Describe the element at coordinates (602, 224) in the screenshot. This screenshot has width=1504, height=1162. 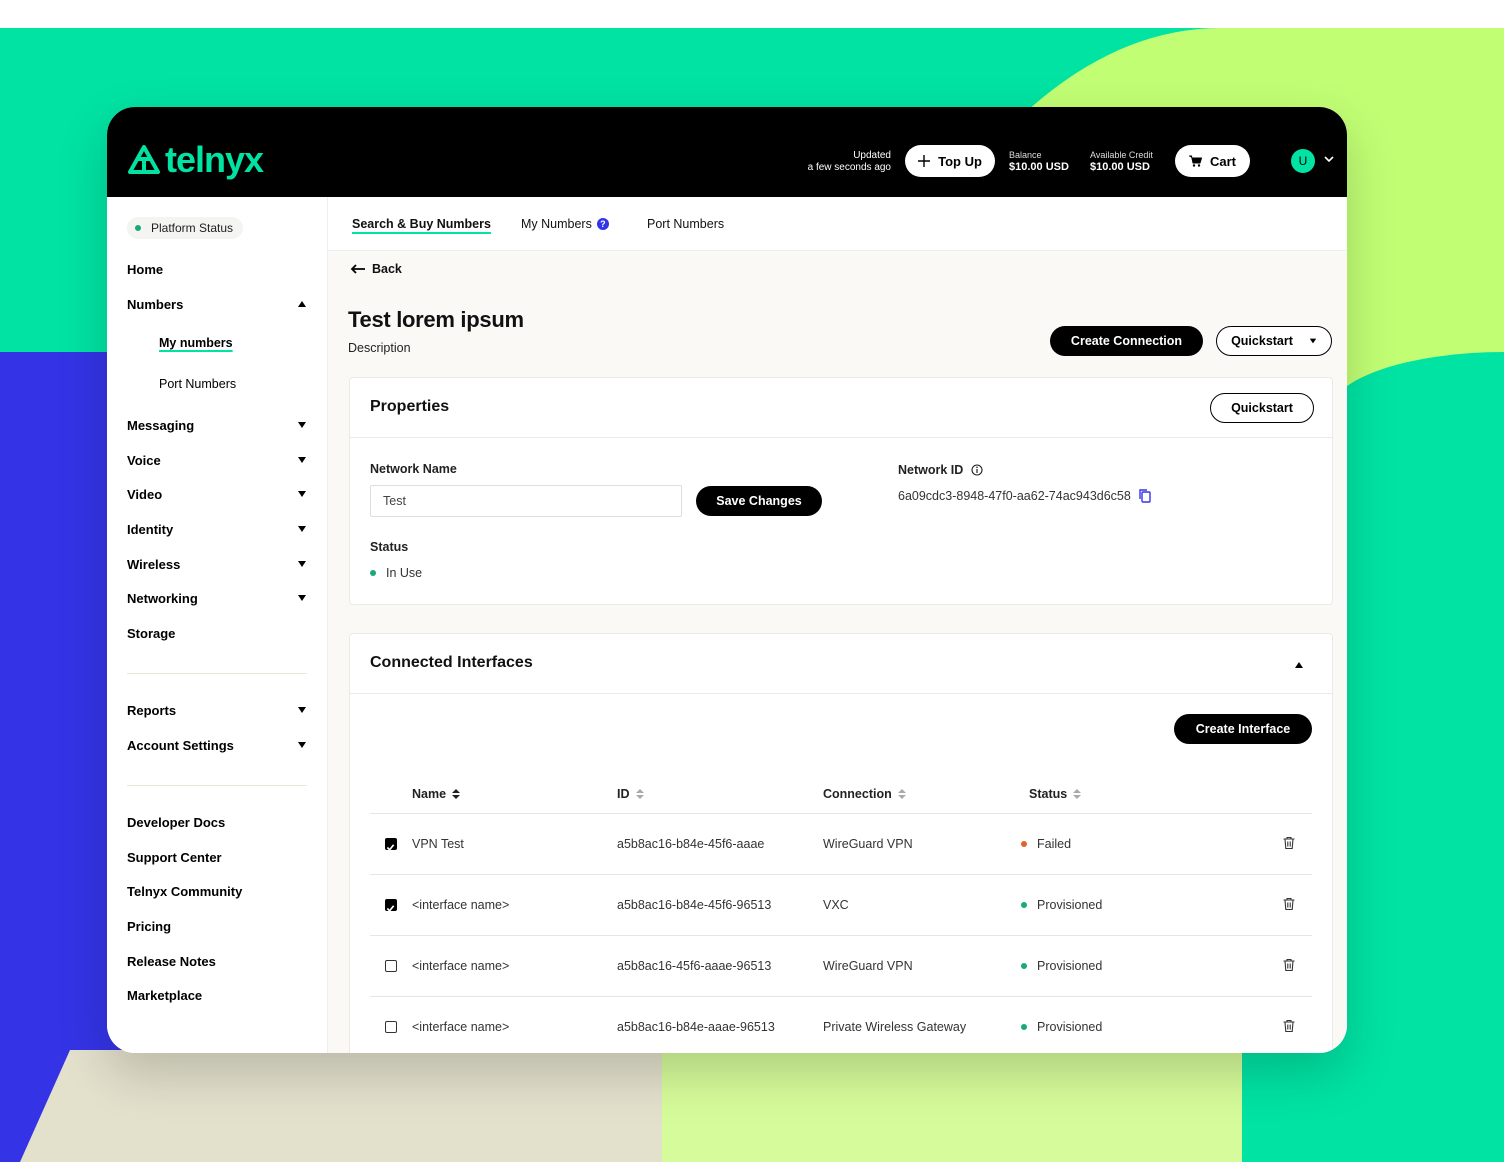
I see `help-icon: ?` at that location.